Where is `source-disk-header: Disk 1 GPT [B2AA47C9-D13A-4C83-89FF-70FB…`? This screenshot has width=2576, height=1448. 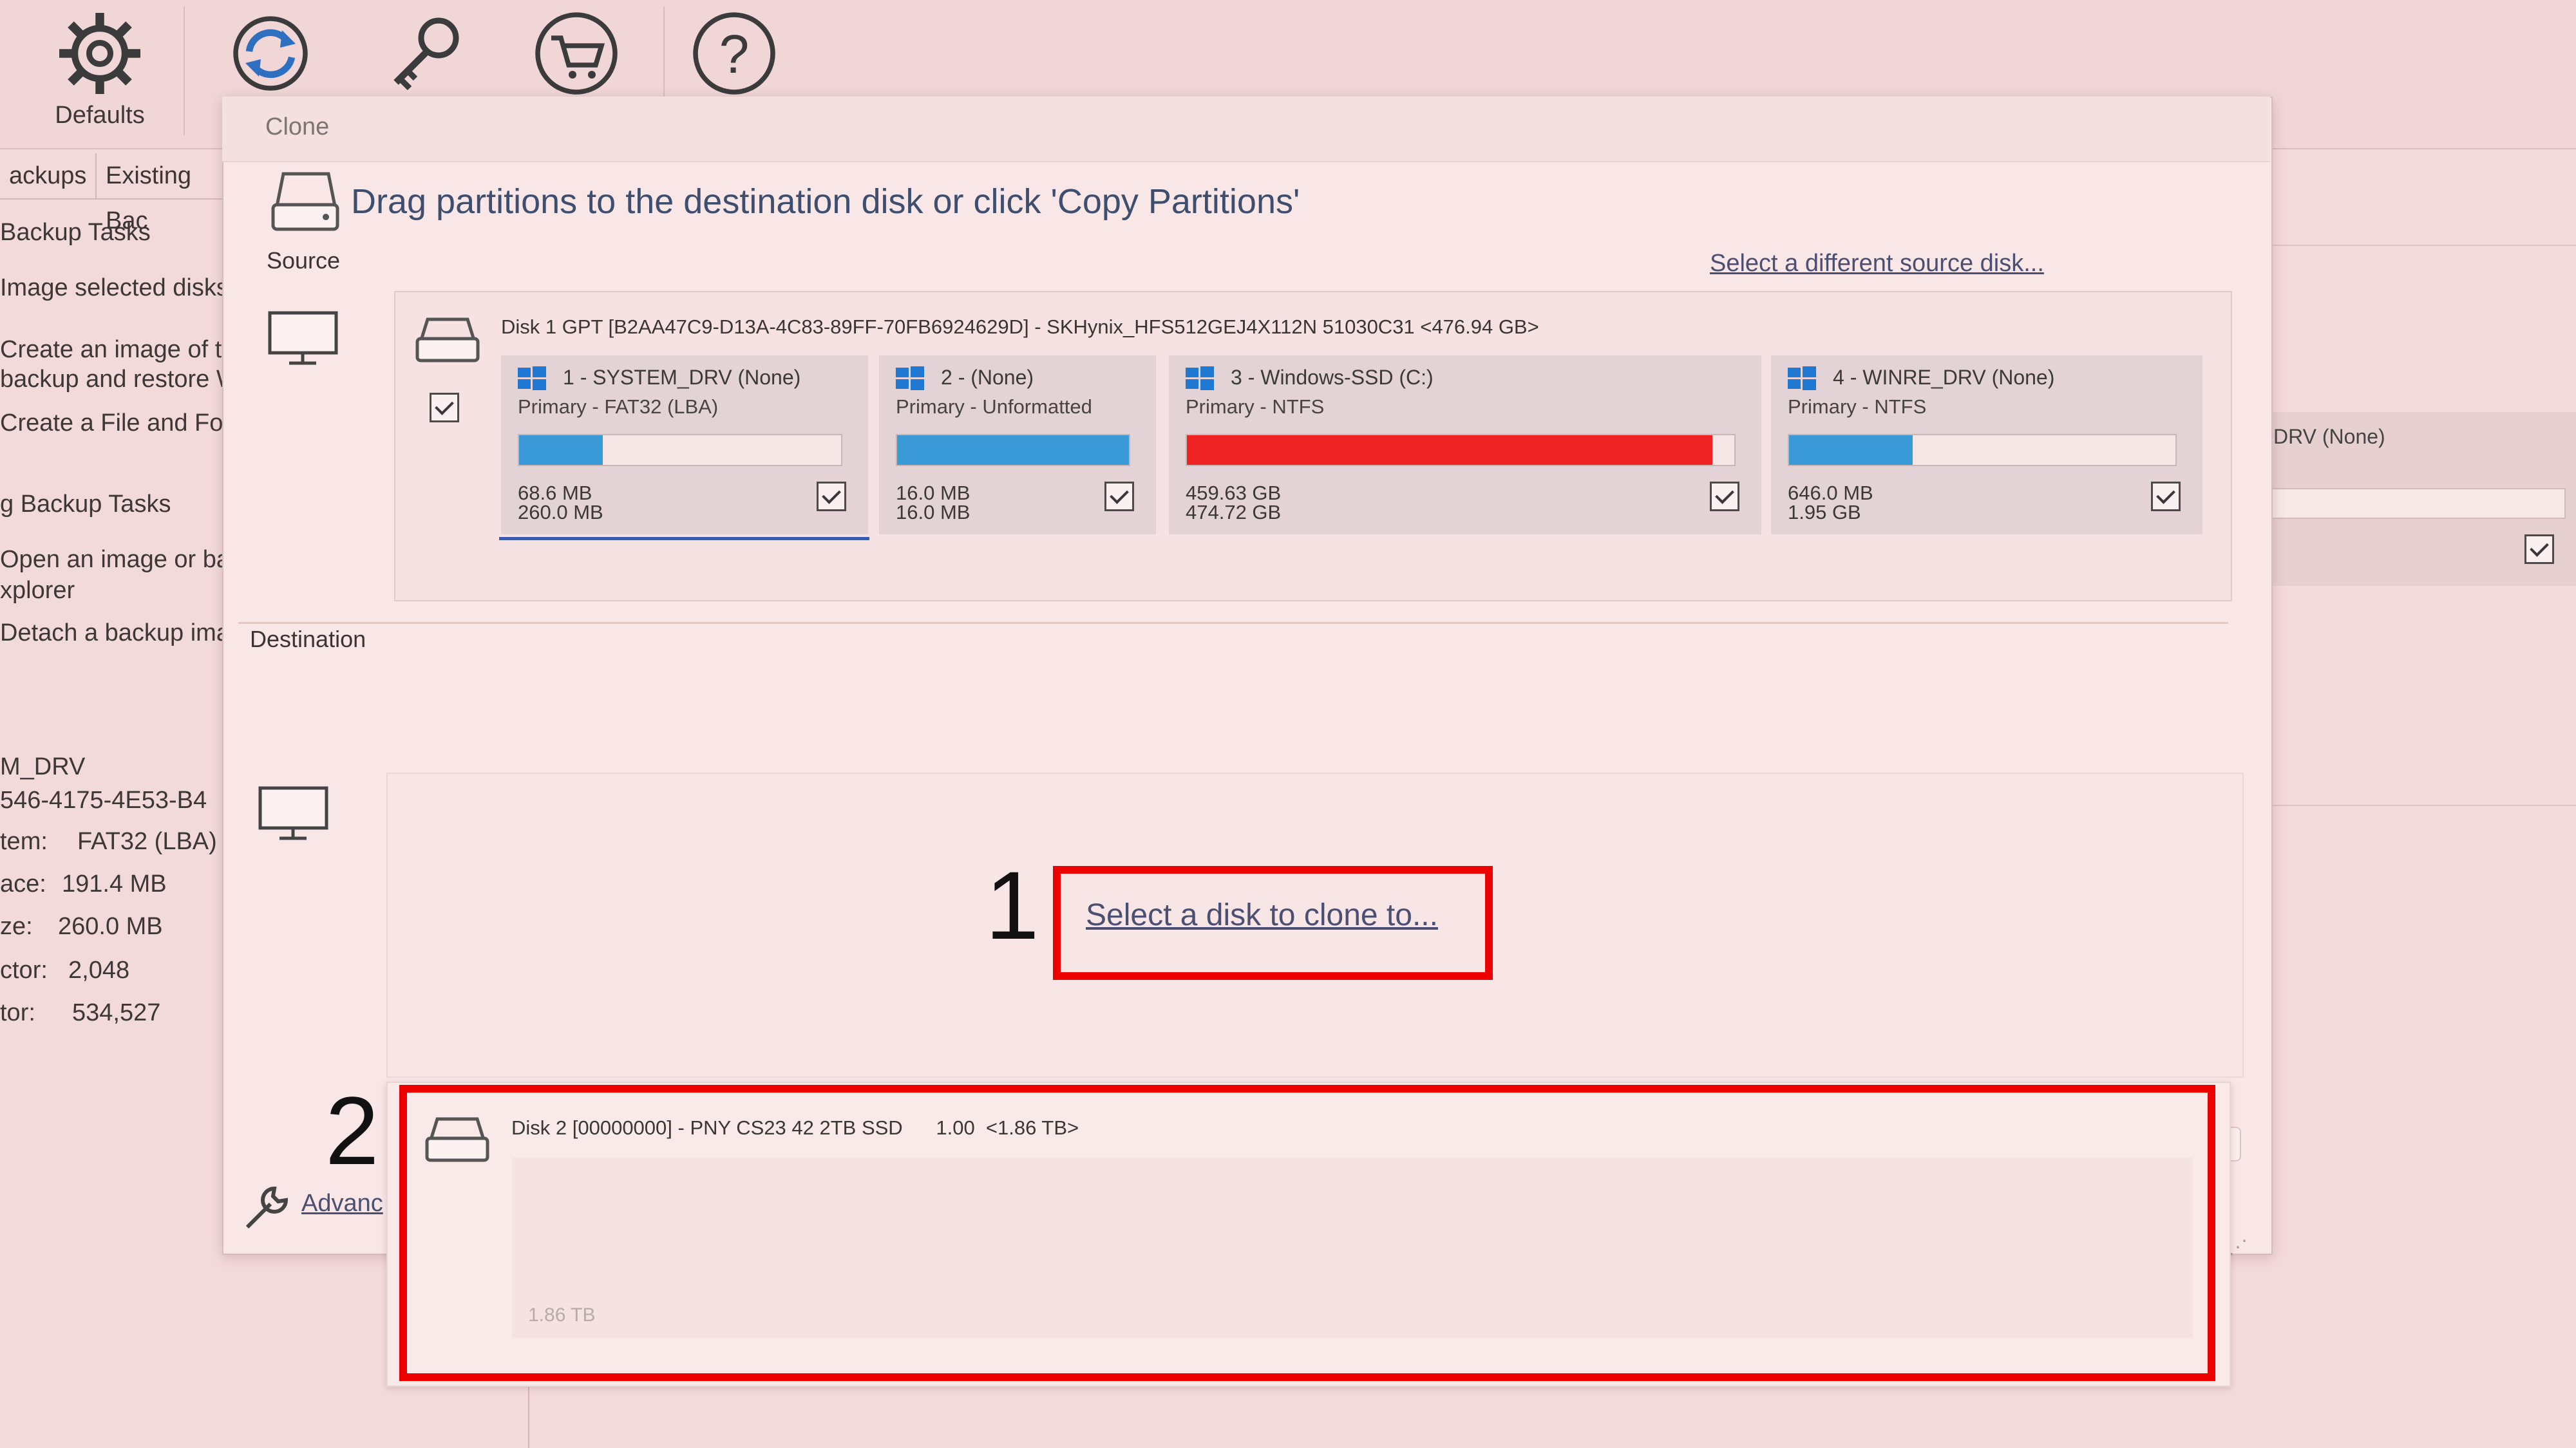 source-disk-header: Disk 1 GPT [B2AA47C9-D13A-4C83-89FF-70FB… is located at coordinates (1020, 326).